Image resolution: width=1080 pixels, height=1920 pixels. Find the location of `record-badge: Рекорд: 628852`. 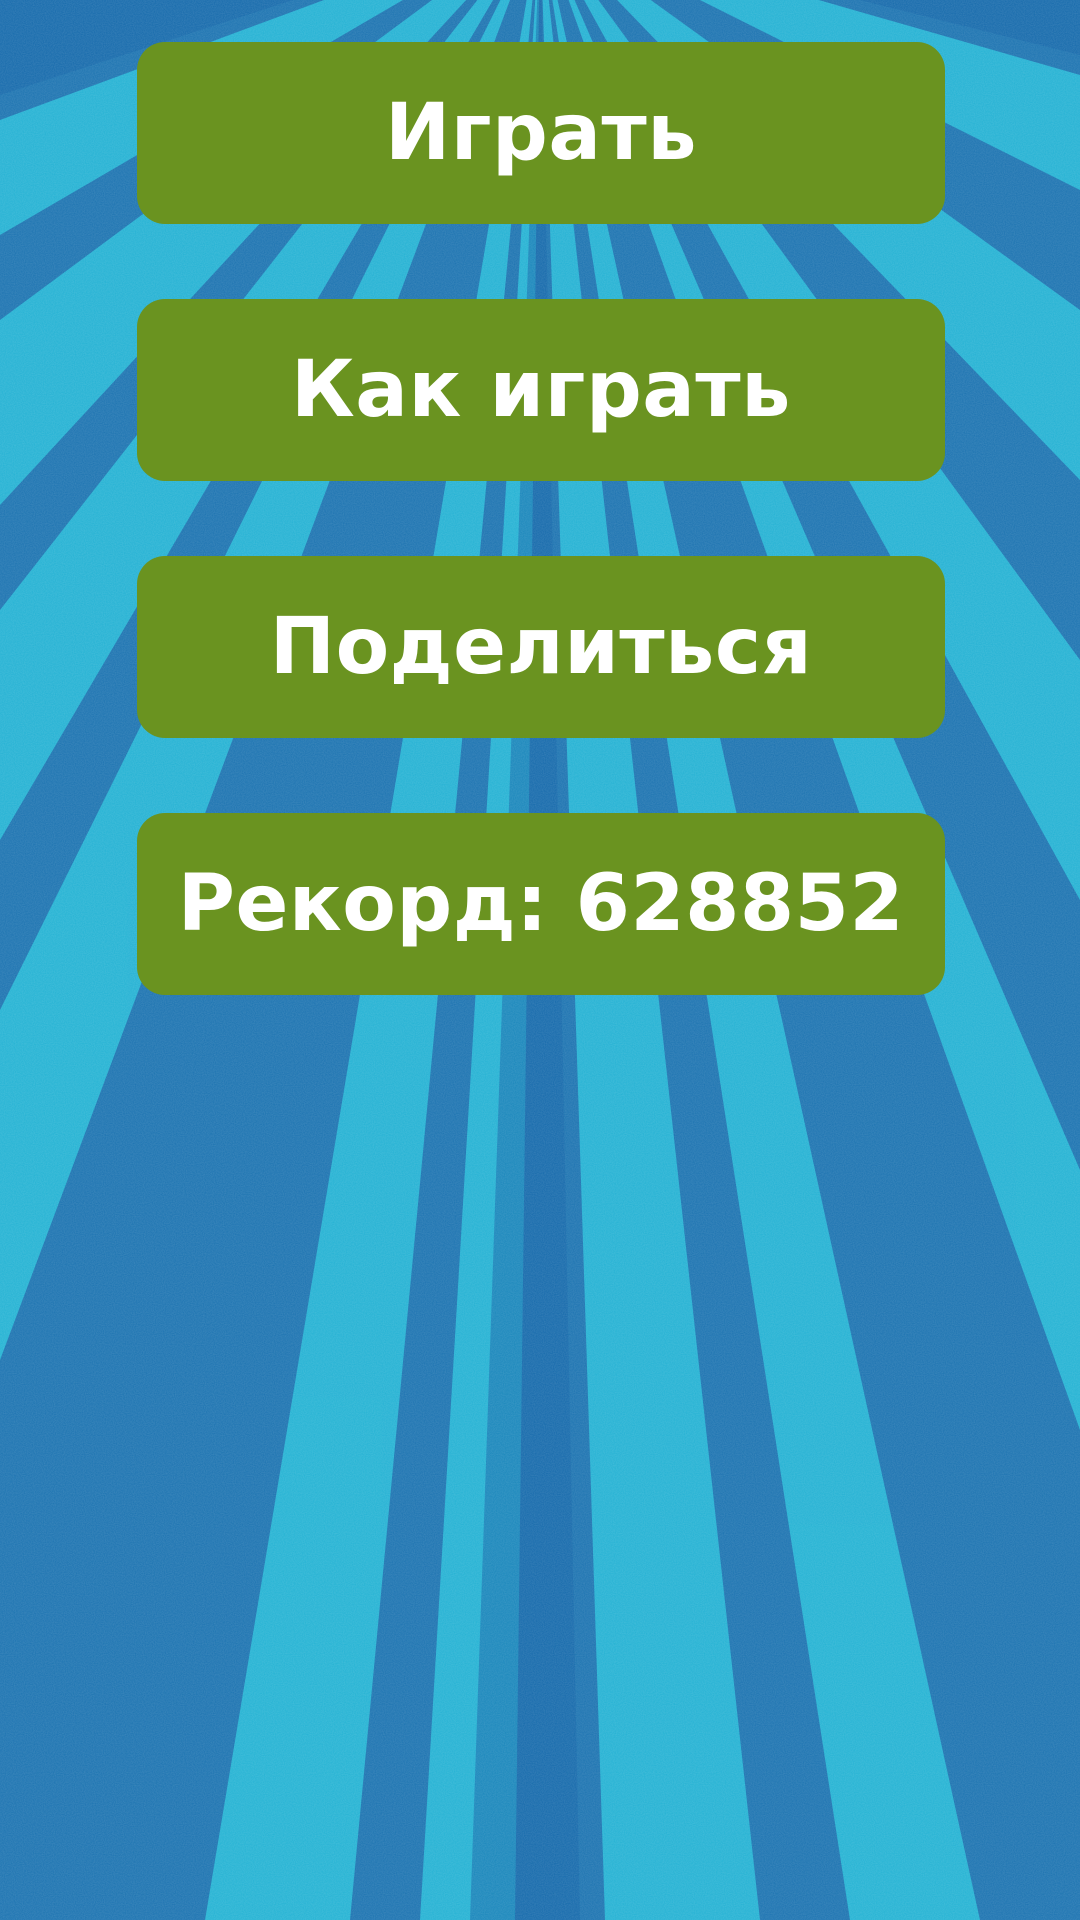

record-badge: Рекорд: 628852 is located at coordinates (541, 904).